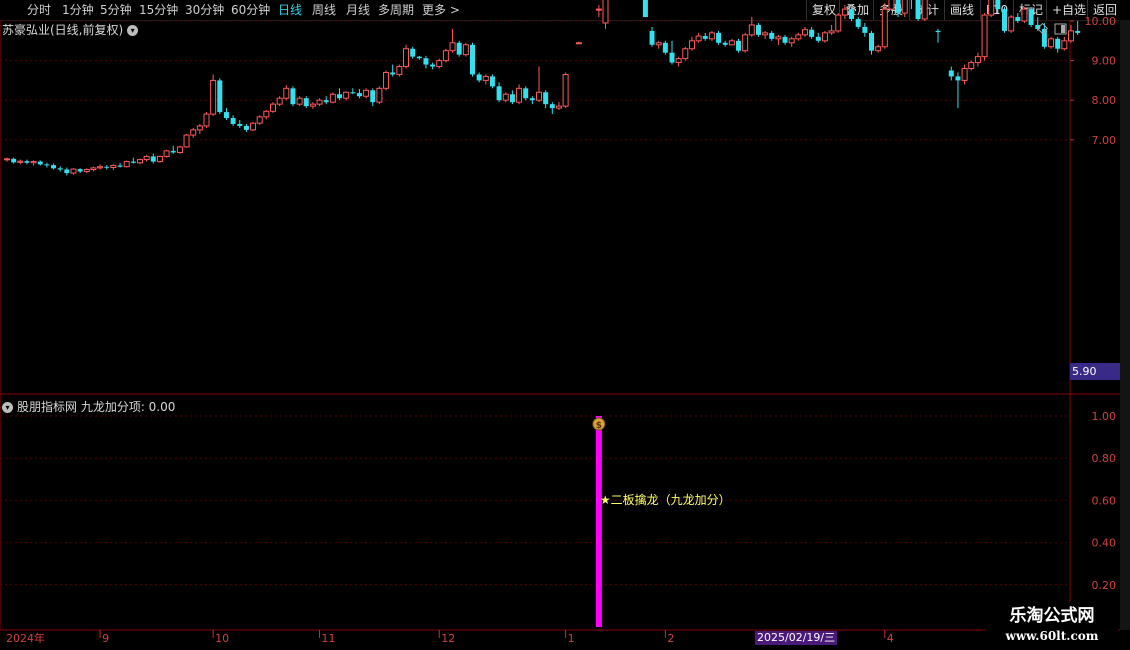  Describe the element at coordinates (25, 638) in the screenshot. I see `date-tick-label: 2024年` at that location.